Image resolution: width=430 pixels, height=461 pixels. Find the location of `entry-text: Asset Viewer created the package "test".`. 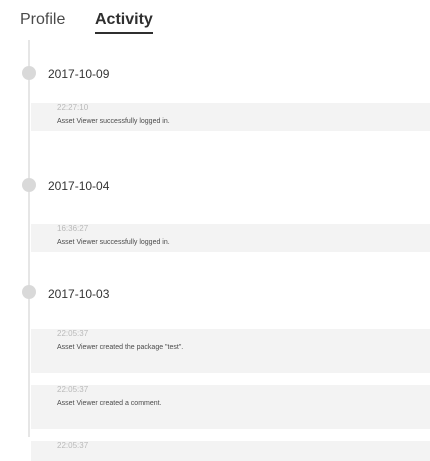

entry-text: Asset Viewer created the package "test". is located at coordinates (120, 347).